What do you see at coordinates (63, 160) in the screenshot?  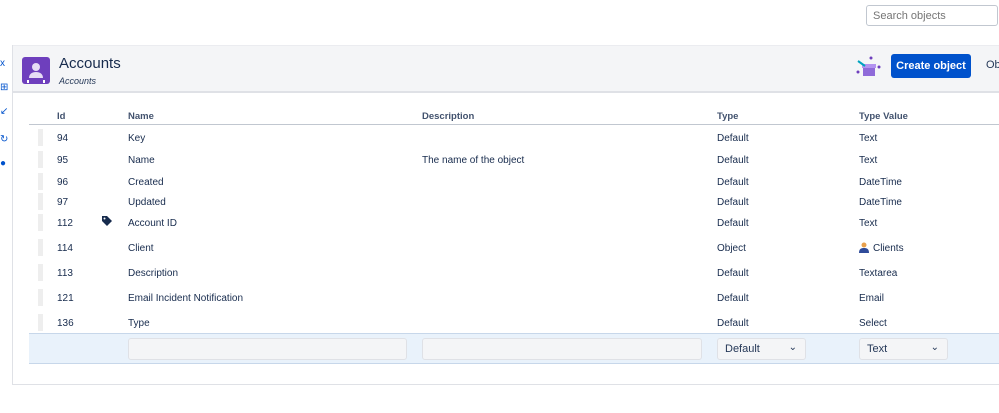 I see `cell-id: 95` at bounding box center [63, 160].